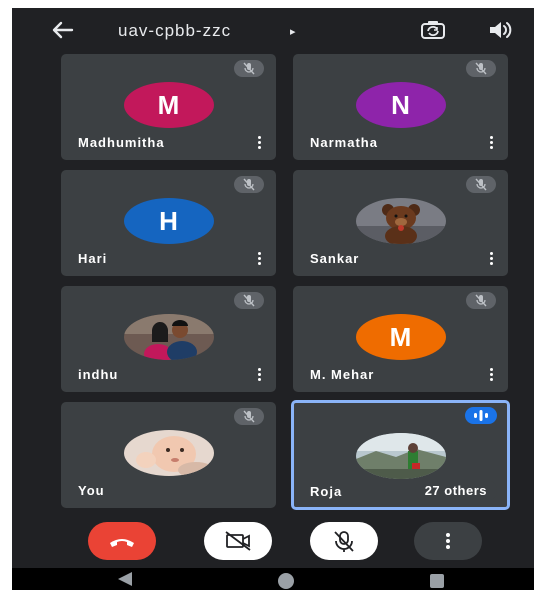 The height and width of the screenshot is (590, 546). What do you see at coordinates (121, 142) in the screenshot?
I see `participant-name: Madhumitha` at bounding box center [121, 142].